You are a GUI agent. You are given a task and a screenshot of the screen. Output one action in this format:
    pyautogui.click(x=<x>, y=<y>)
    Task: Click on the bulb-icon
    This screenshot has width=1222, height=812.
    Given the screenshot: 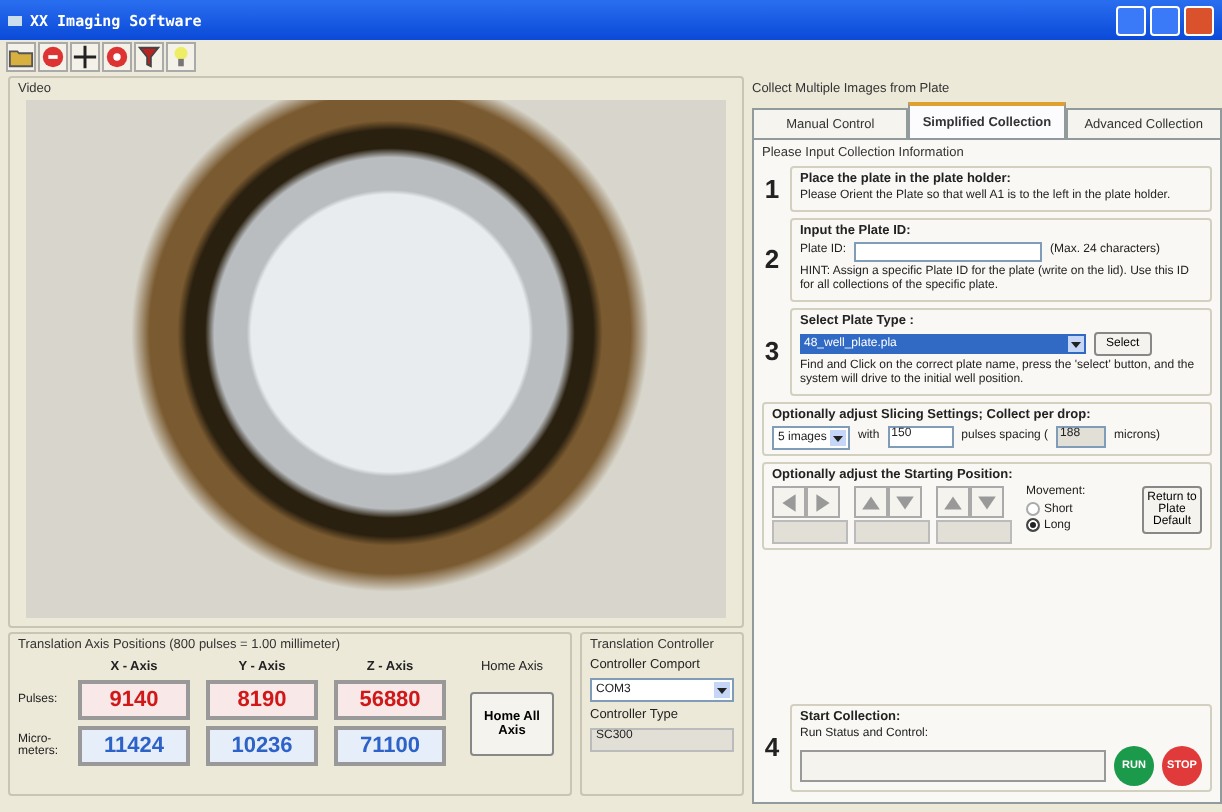 What is the action you would take?
    pyautogui.click(x=181, y=57)
    